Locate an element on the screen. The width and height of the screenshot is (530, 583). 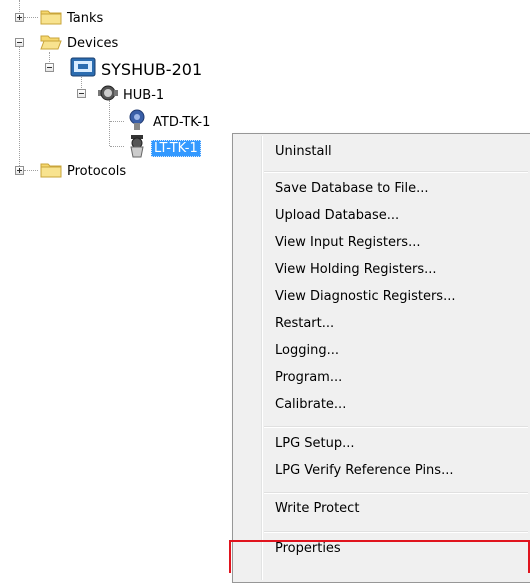
devices-expander is located at coordinates (19, 42).